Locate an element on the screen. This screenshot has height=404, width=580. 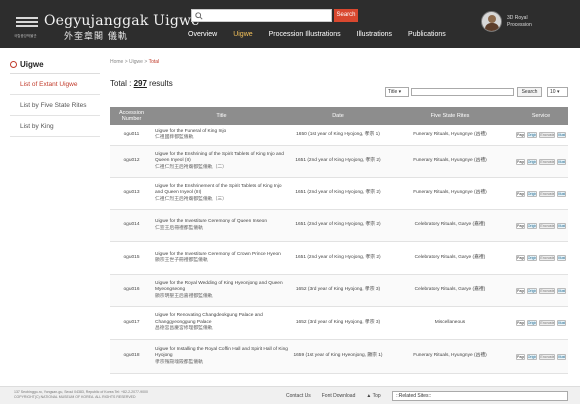
nav-overview: Overview is located at coordinates (202, 35).